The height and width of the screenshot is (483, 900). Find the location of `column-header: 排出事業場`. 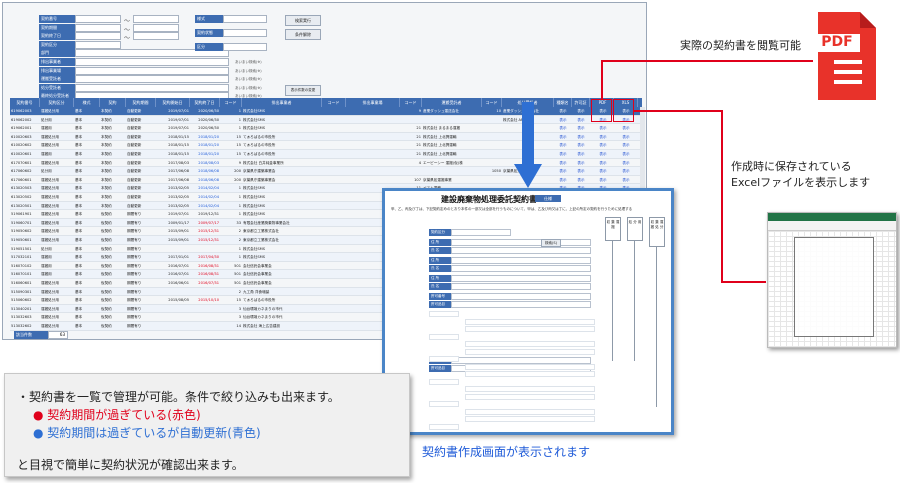

column-header: 排出事業場 is located at coordinates (373, 102).